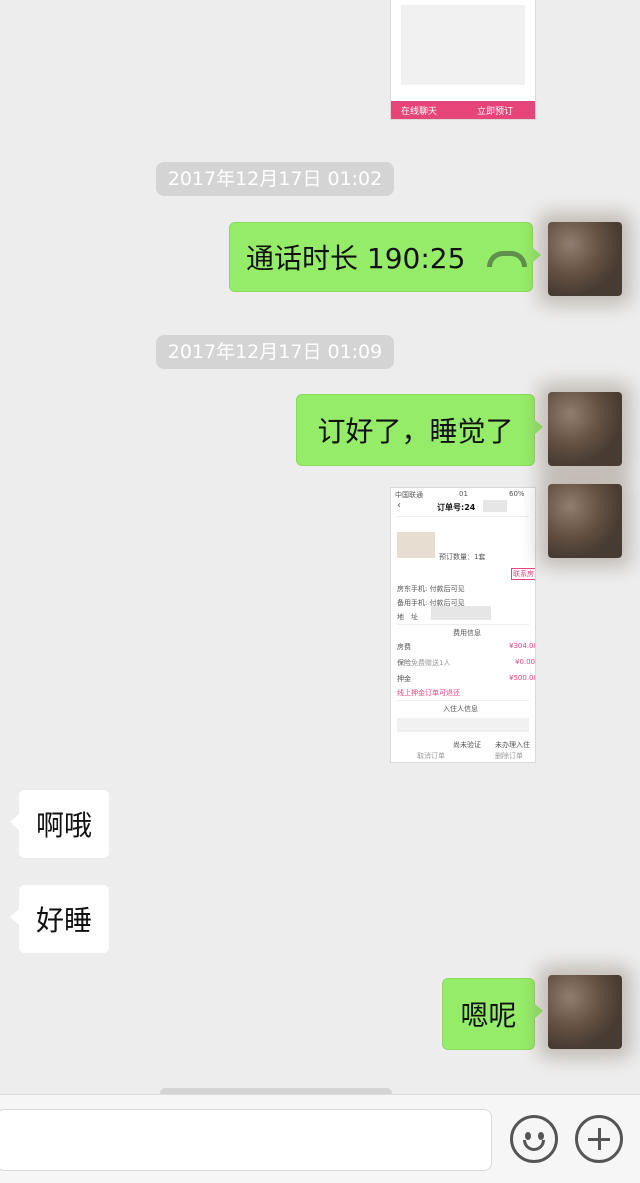 The width and height of the screenshot is (640, 1183). What do you see at coordinates (415, 431) in the screenshot?
I see `message-text: 订好了，睡觉了` at bounding box center [415, 431].